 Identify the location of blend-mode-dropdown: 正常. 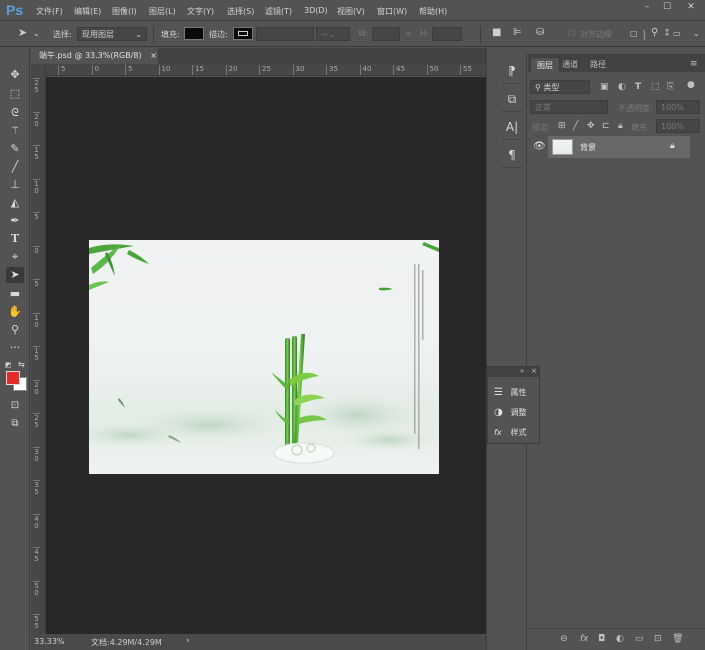
(569, 107).